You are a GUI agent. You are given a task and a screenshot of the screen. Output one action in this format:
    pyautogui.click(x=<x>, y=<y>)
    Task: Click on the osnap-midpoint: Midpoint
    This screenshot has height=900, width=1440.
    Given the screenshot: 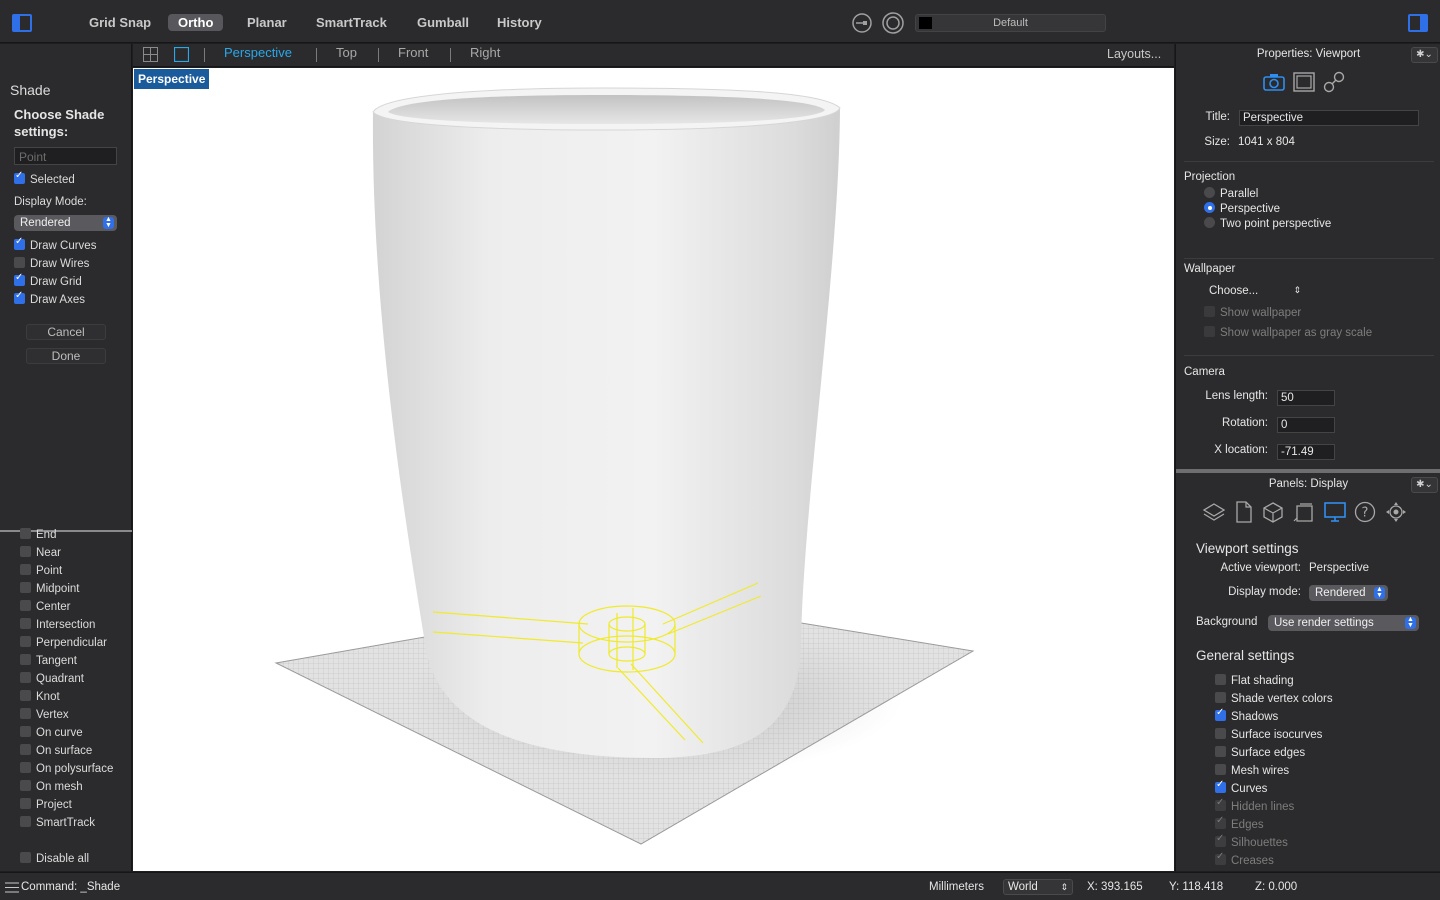 What is the action you would take?
    pyautogui.click(x=49, y=589)
    